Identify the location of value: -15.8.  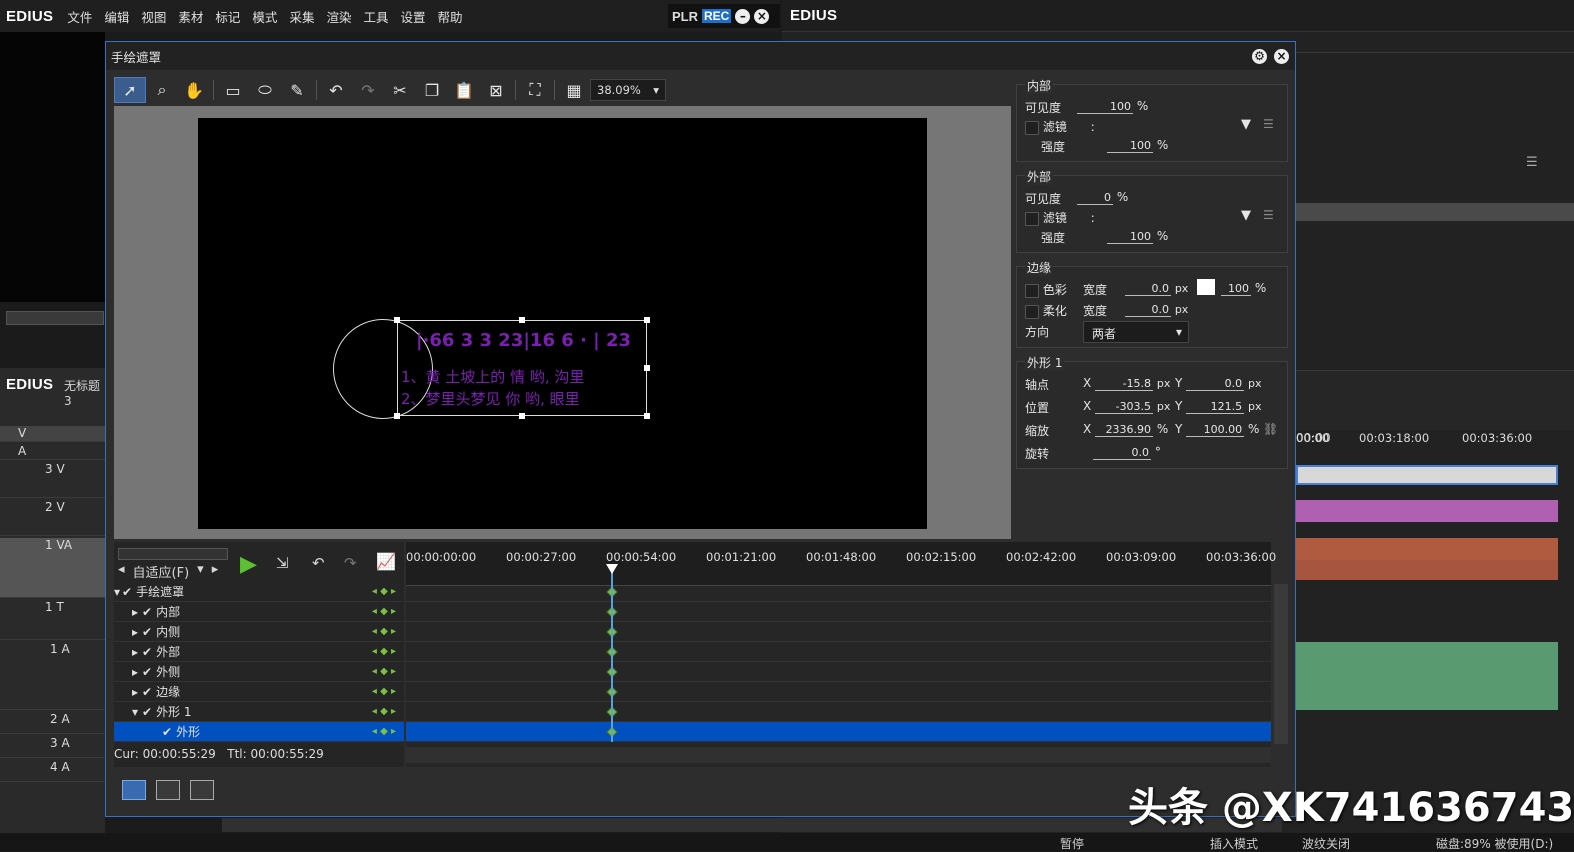
(1124, 384).